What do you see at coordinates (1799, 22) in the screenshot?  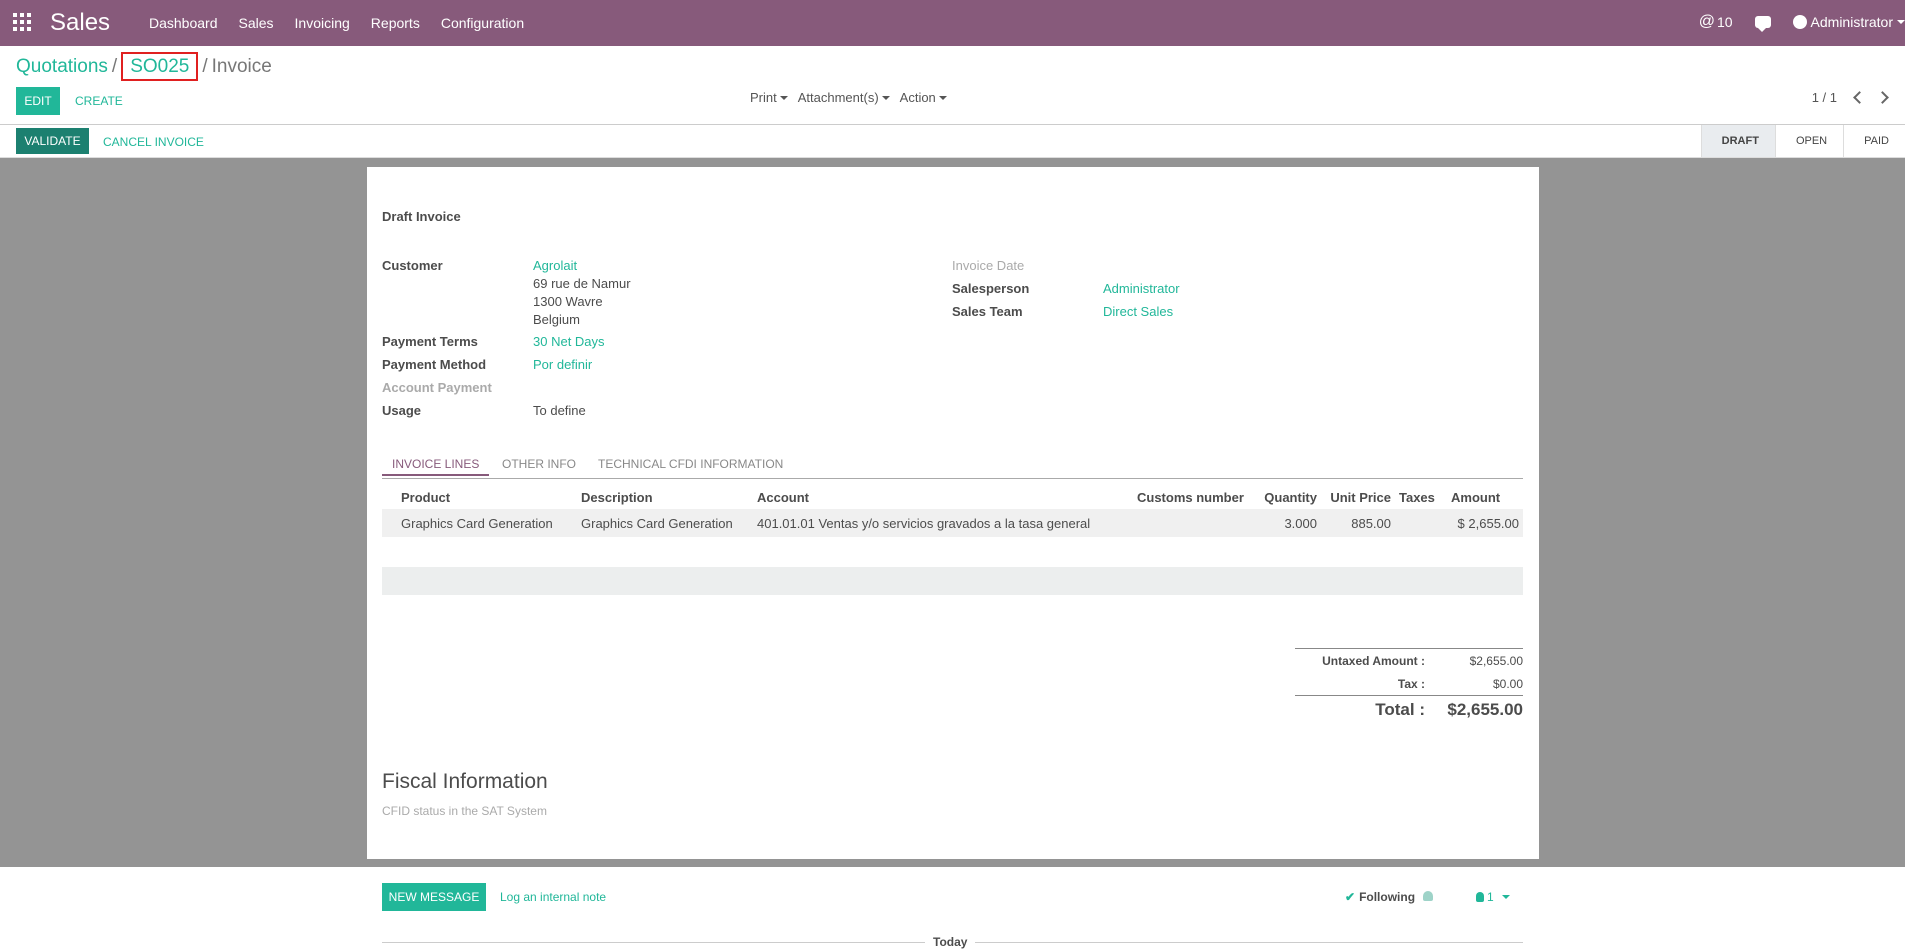 I see `user-avatar-icon` at bounding box center [1799, 22].